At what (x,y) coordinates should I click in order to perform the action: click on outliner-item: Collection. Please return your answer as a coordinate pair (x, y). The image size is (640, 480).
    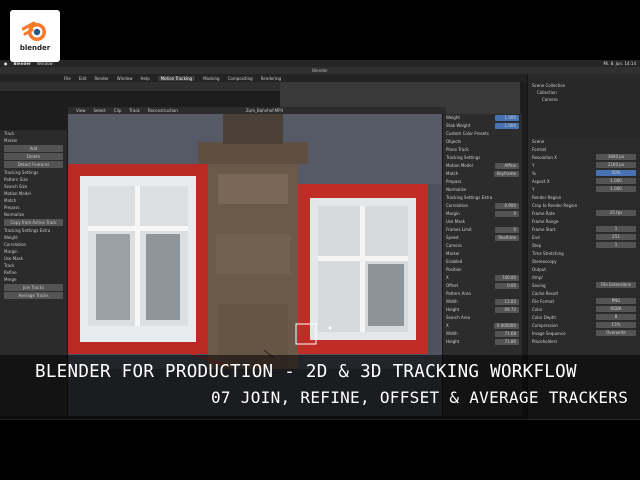
    Looking at the image, I should click on (584, 92).